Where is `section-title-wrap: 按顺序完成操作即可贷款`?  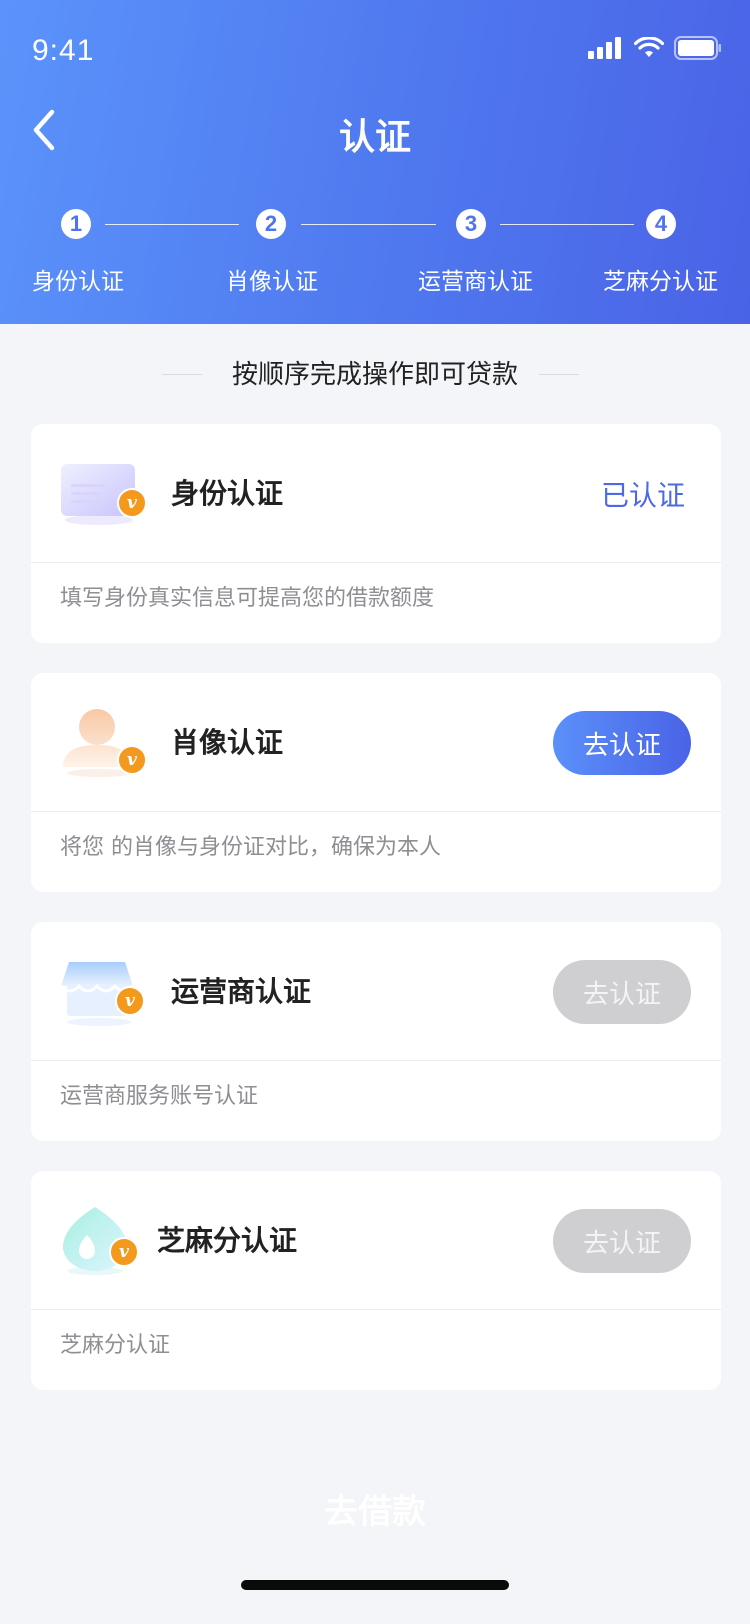
section-title-wrap: 按顺序完成操作即可贷款 is located at coordinates (375, 372).